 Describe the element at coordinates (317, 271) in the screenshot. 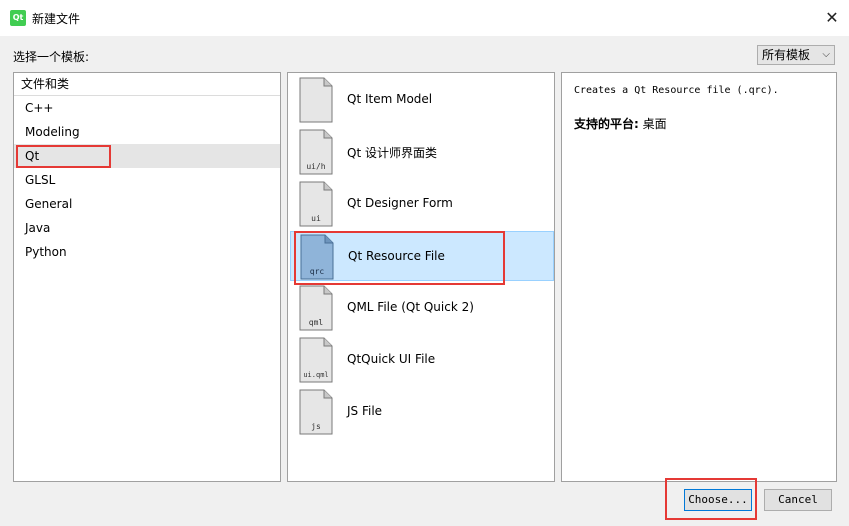

I see `svg-text: qrc` at that location.